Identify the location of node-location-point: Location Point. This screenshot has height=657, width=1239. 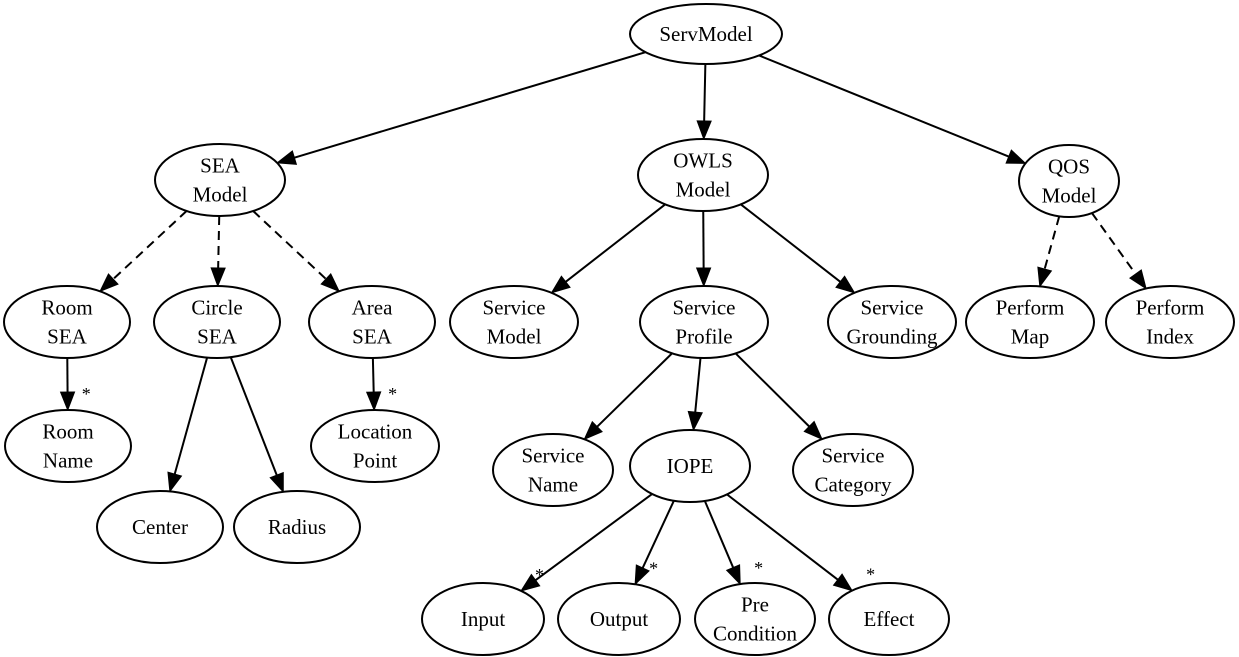
(375, 446).